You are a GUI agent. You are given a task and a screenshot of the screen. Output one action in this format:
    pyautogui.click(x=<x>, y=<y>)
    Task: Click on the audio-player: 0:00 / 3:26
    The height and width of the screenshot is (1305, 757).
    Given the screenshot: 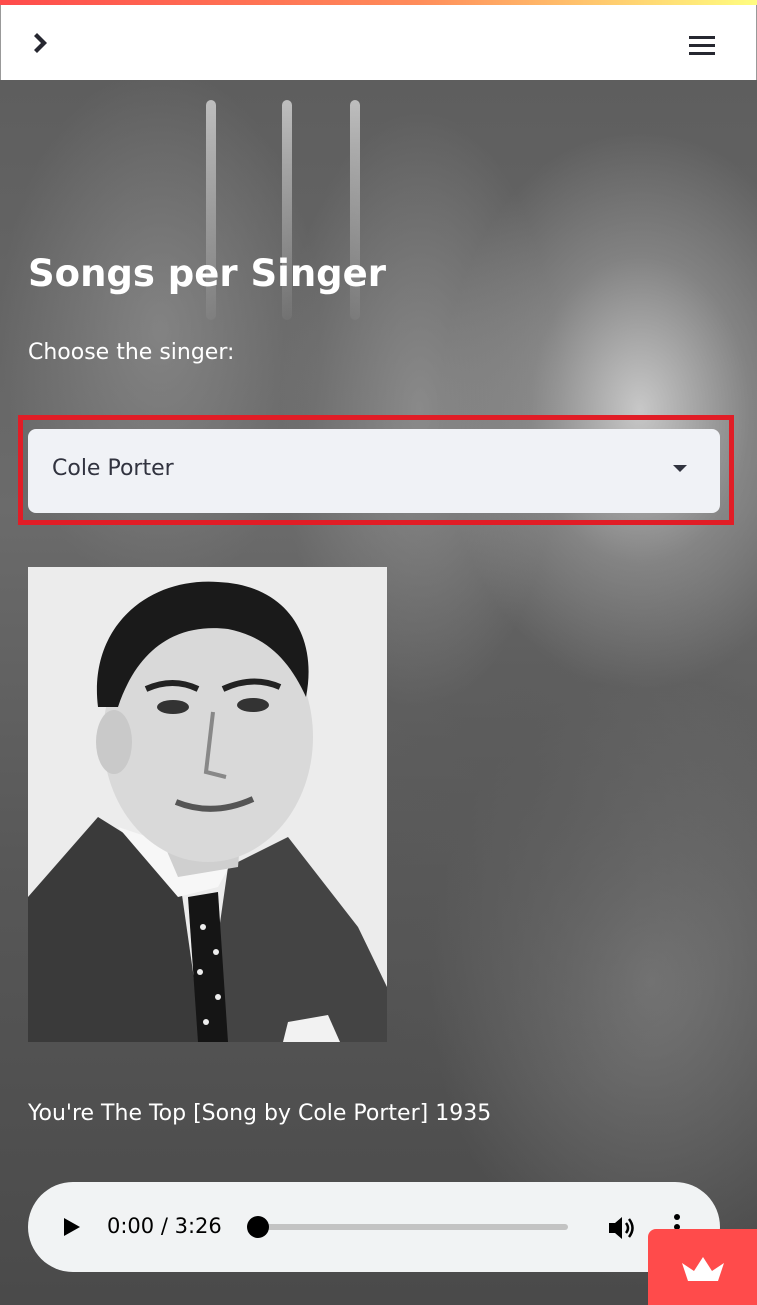 What is the action you would take?
    pyautogui.click(x=374, y=1227)
    